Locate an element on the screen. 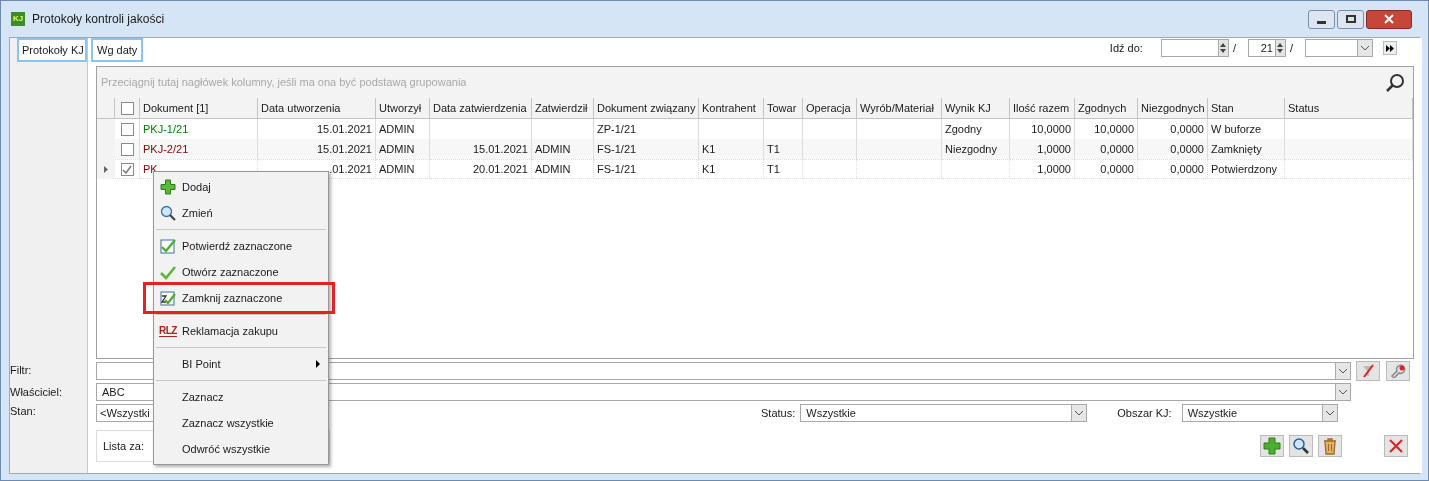  field-label: Filtr: is located at coordinates (21, 370).